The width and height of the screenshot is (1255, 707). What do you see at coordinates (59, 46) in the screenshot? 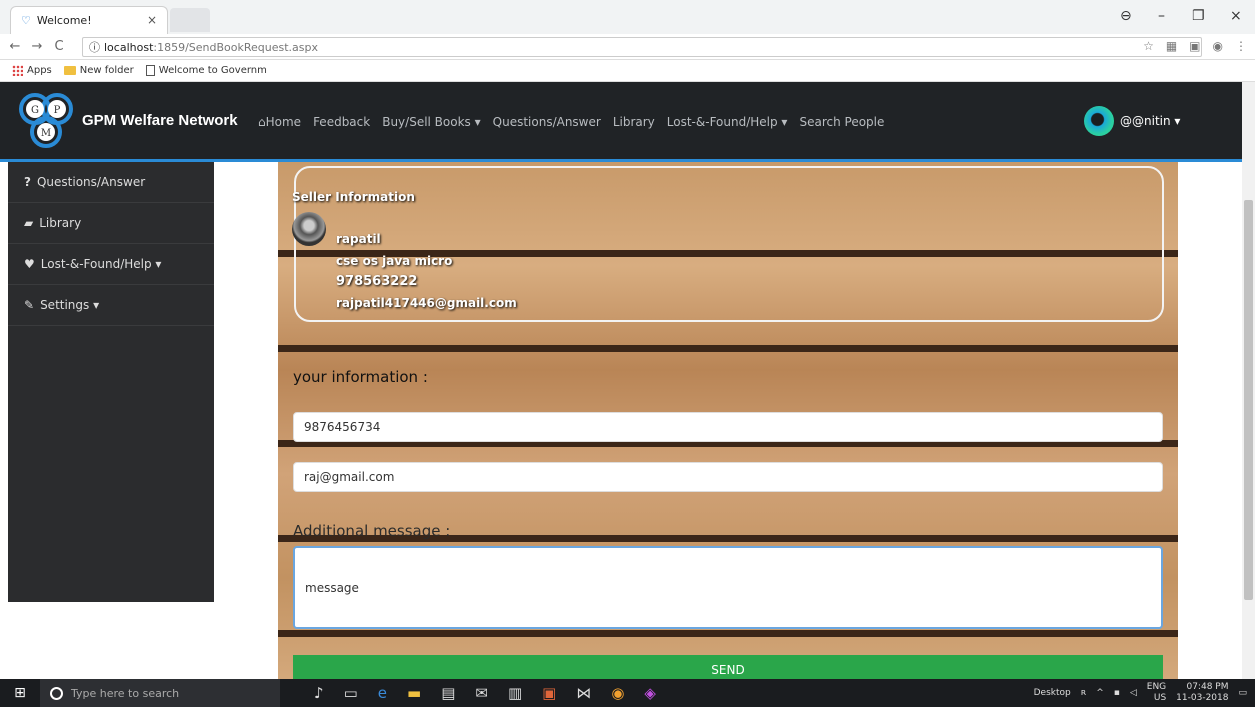
I see `reload-icon: C` at bounding box center [59, 46].